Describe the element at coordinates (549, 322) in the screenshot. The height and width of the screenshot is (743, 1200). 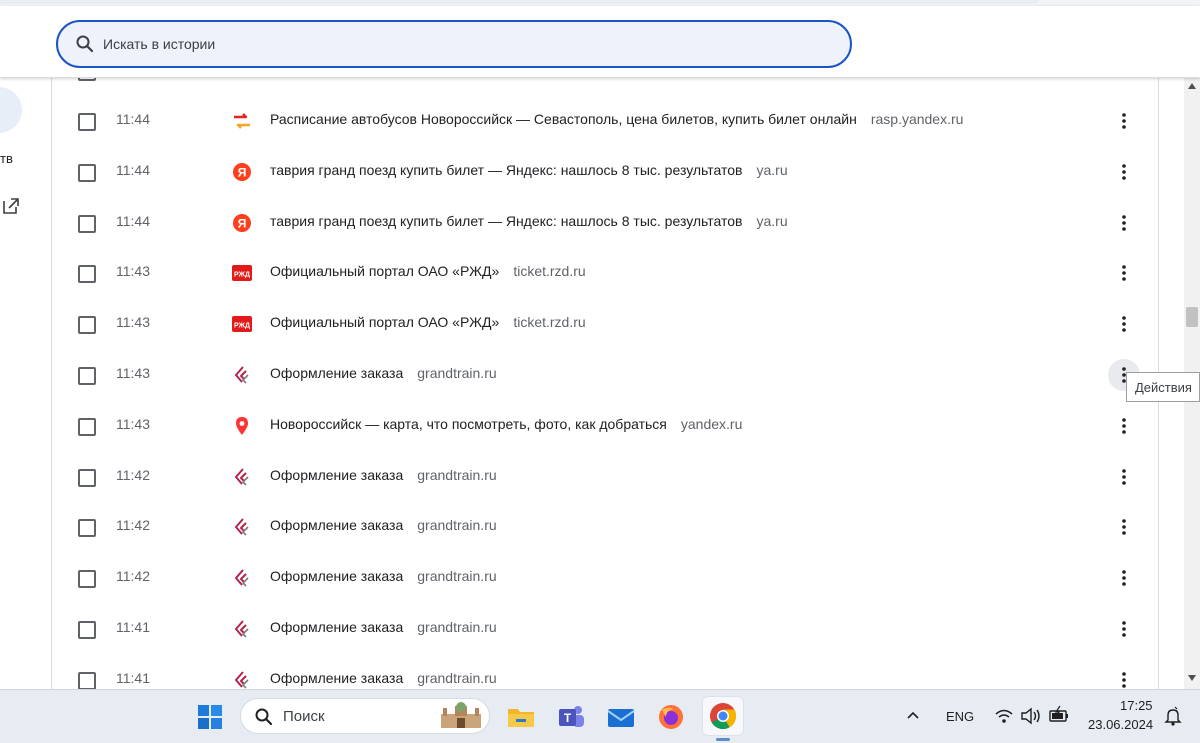
I see `entry-domain: ticket.rzd.ru` at that location.